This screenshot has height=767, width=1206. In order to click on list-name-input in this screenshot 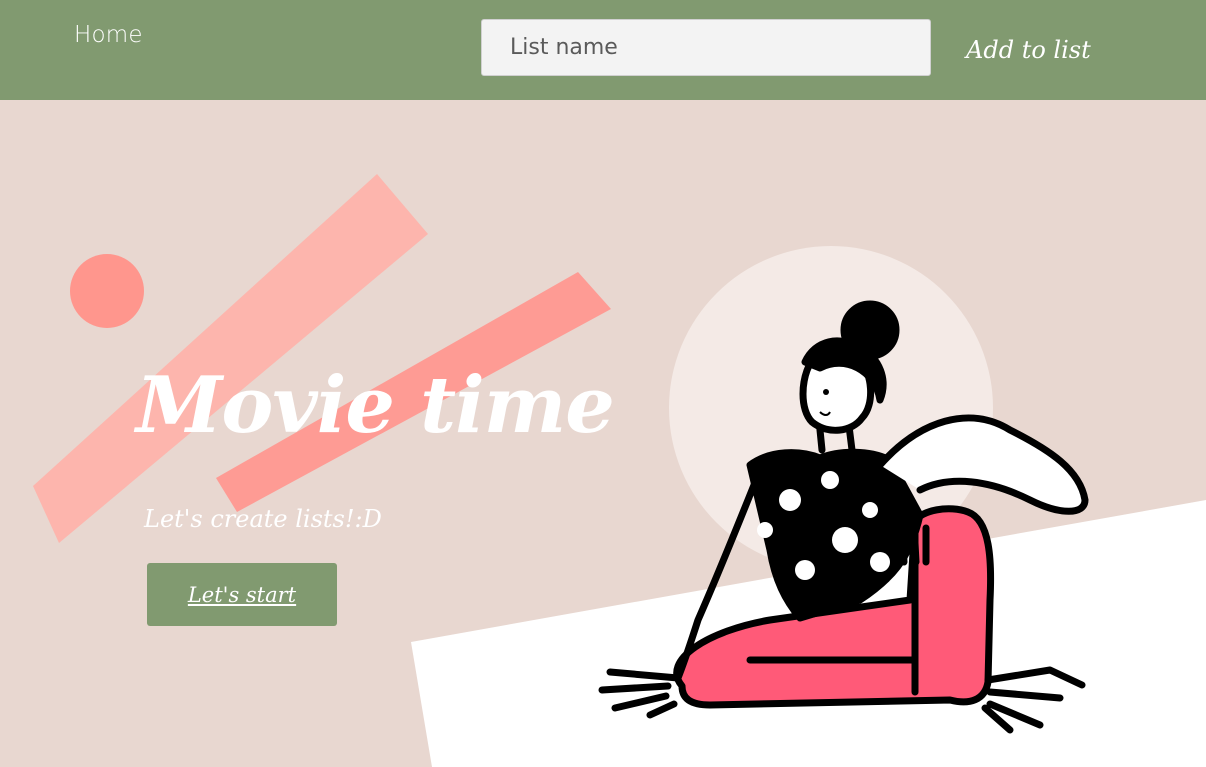, I will do `click(706, 47)`.